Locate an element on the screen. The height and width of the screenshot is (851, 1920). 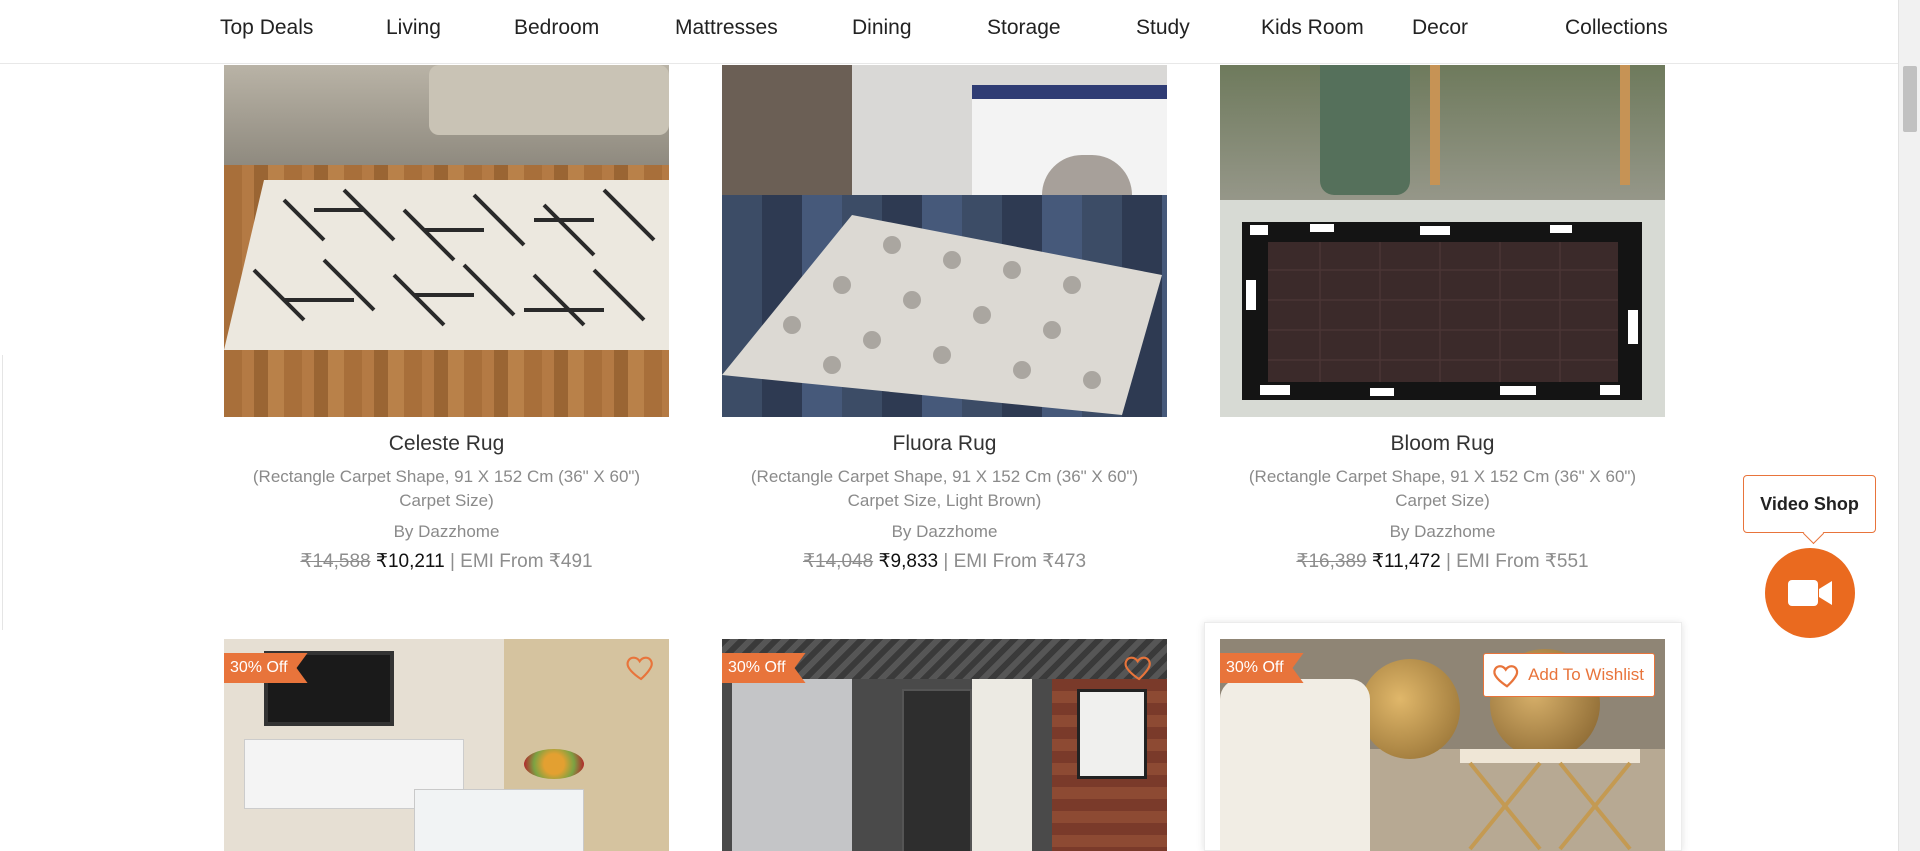
emi-info: | EMI From ₹551 is located at coordinates (1517, 561).